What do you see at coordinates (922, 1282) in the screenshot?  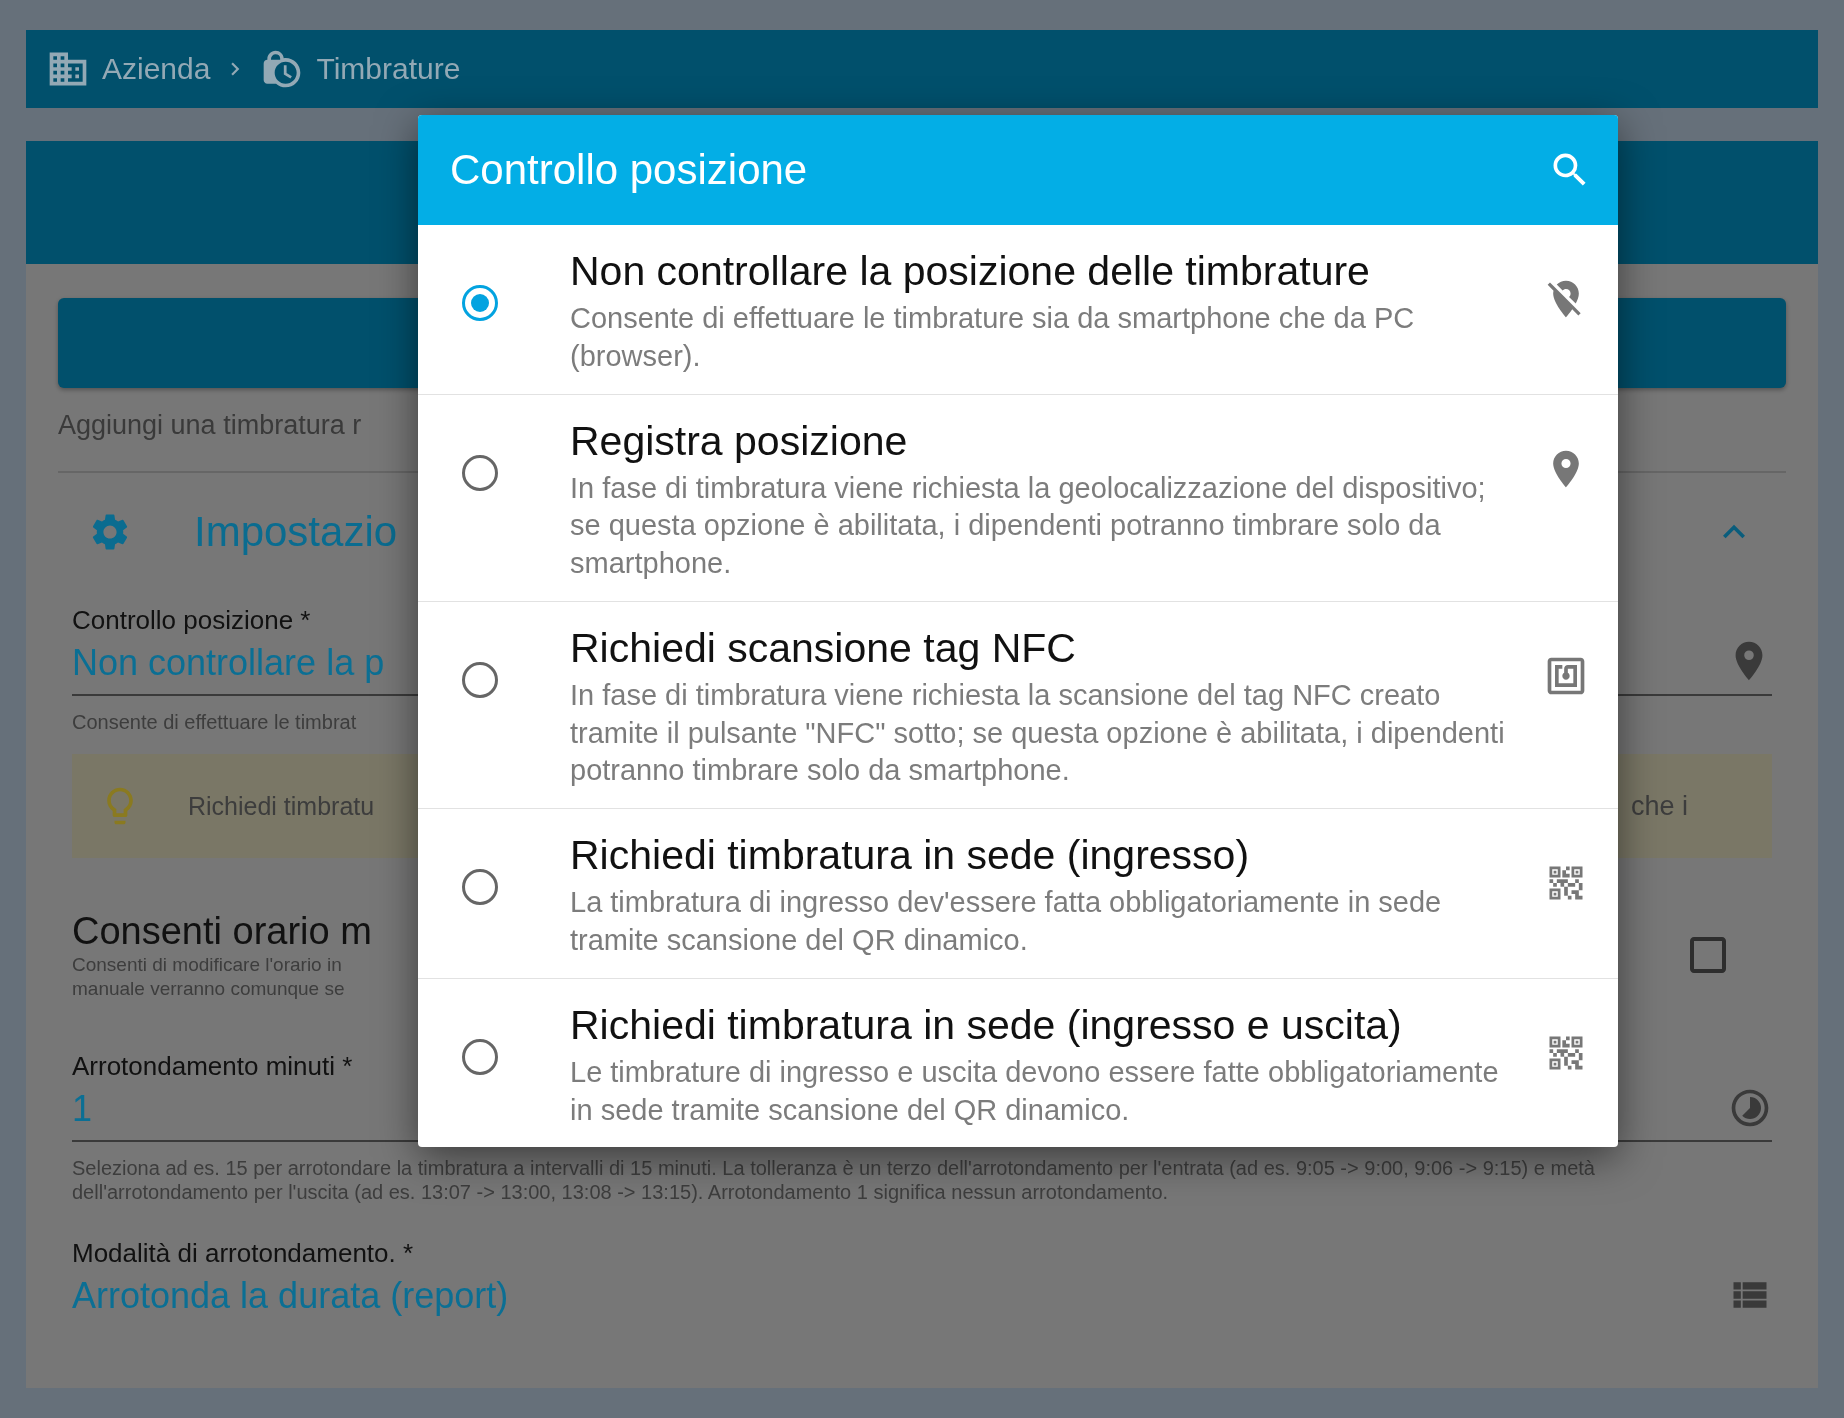 I see `rounding-mode-field: Modalità di arrotondamento. * Arrotonda la durata (report)` at bounding box center [922, 1282].